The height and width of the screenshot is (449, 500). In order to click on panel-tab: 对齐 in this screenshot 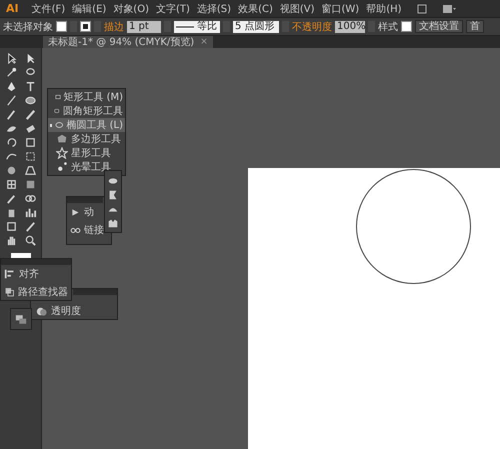, I will do `click(29, 274)`.